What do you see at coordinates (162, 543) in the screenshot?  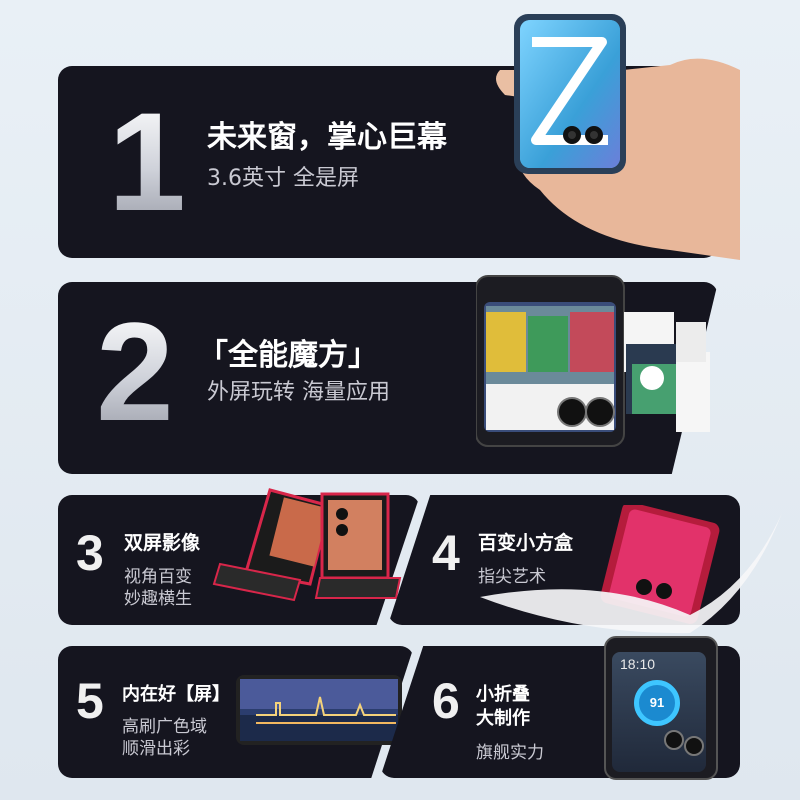 I see `feature-title-3: 双屏影像` at bounding box center [162, 543].